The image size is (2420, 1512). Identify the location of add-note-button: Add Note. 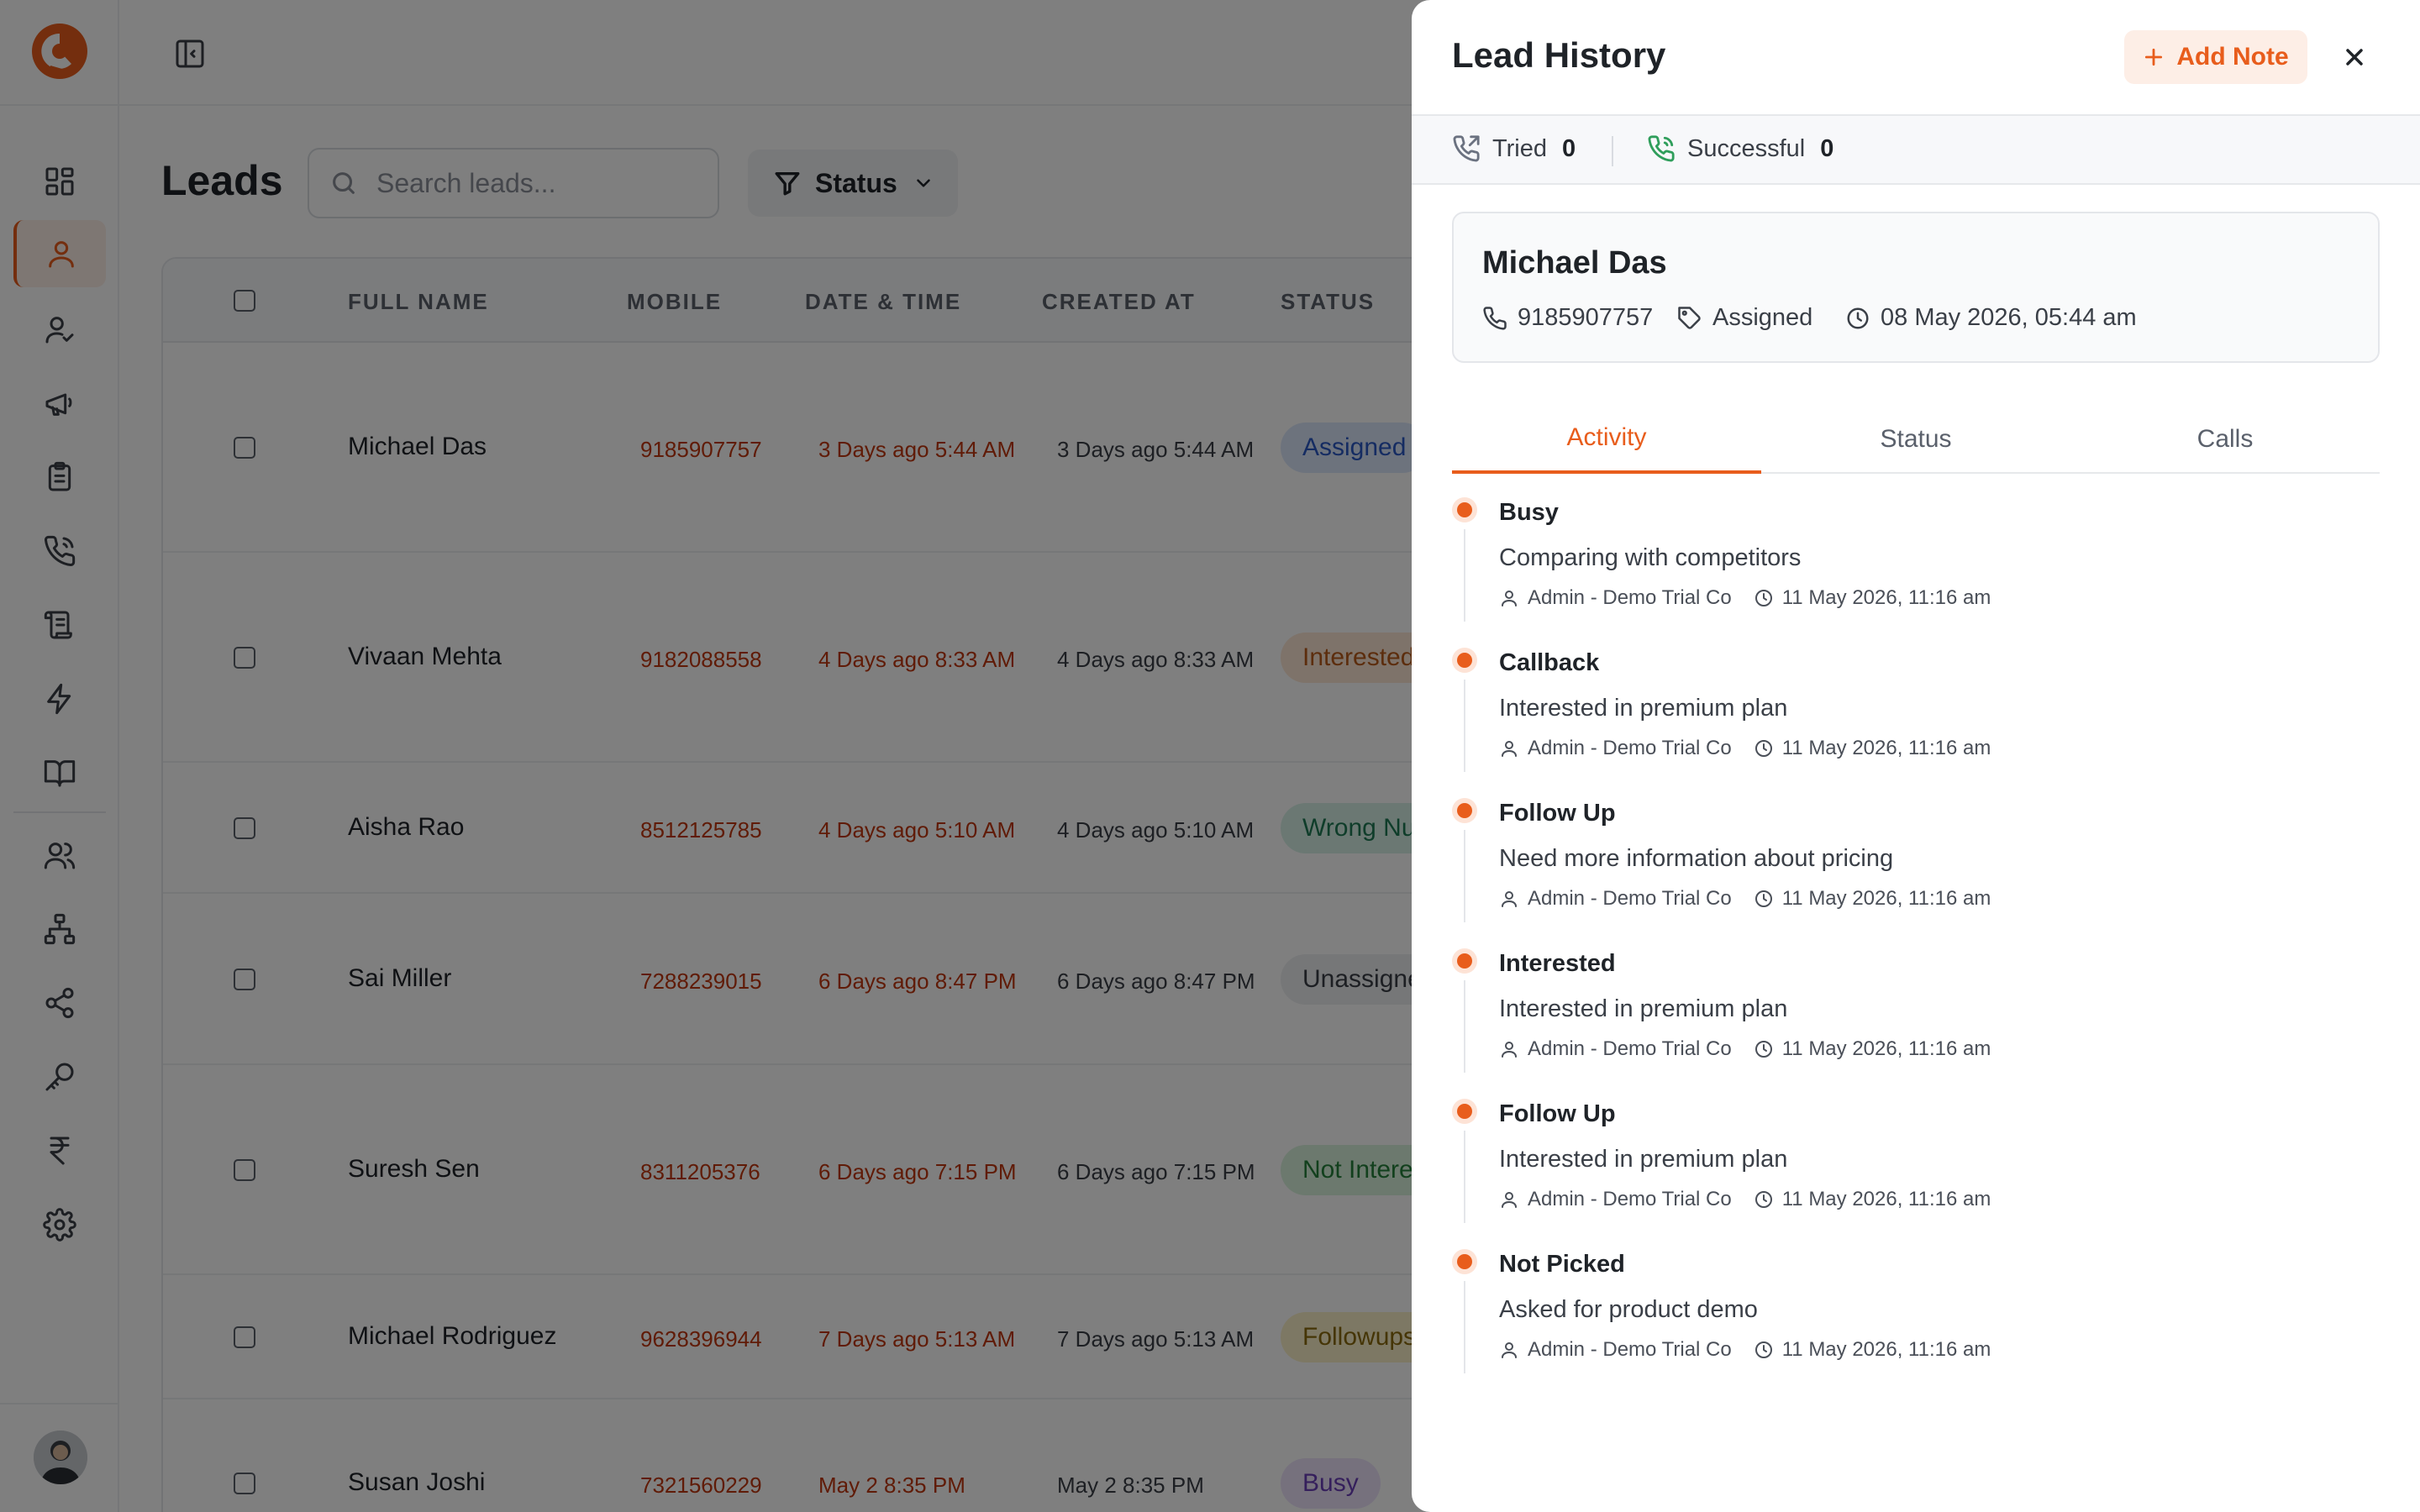
(2215, 57).